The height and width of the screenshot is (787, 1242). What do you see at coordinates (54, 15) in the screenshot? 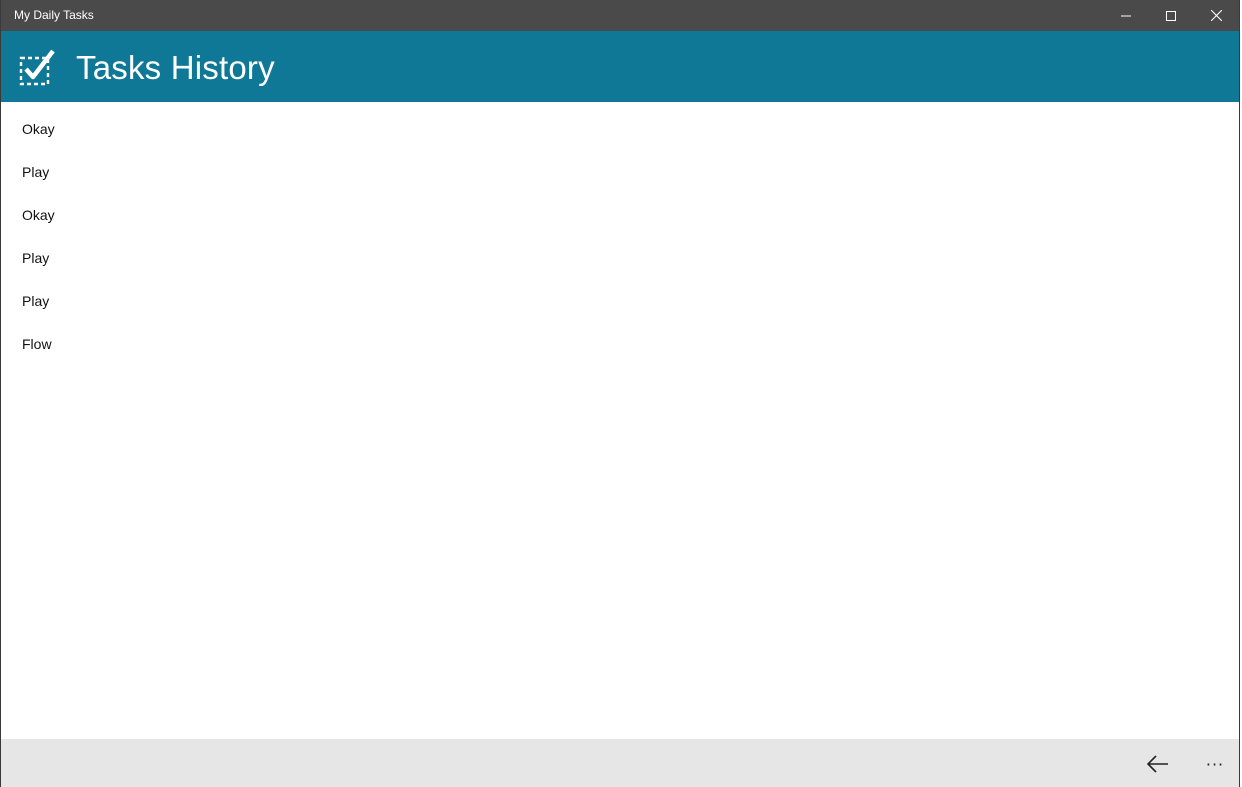
I see `window-title: My Daily Tasks` at bounding box center [54, 15].